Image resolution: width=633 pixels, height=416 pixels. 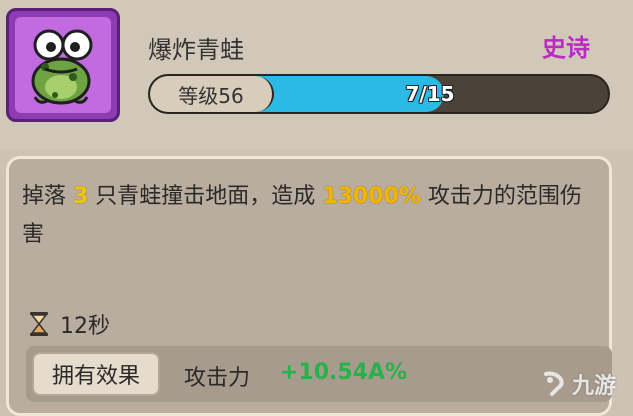 I want to click on item-icon-frame, so click(x=63, y=65).